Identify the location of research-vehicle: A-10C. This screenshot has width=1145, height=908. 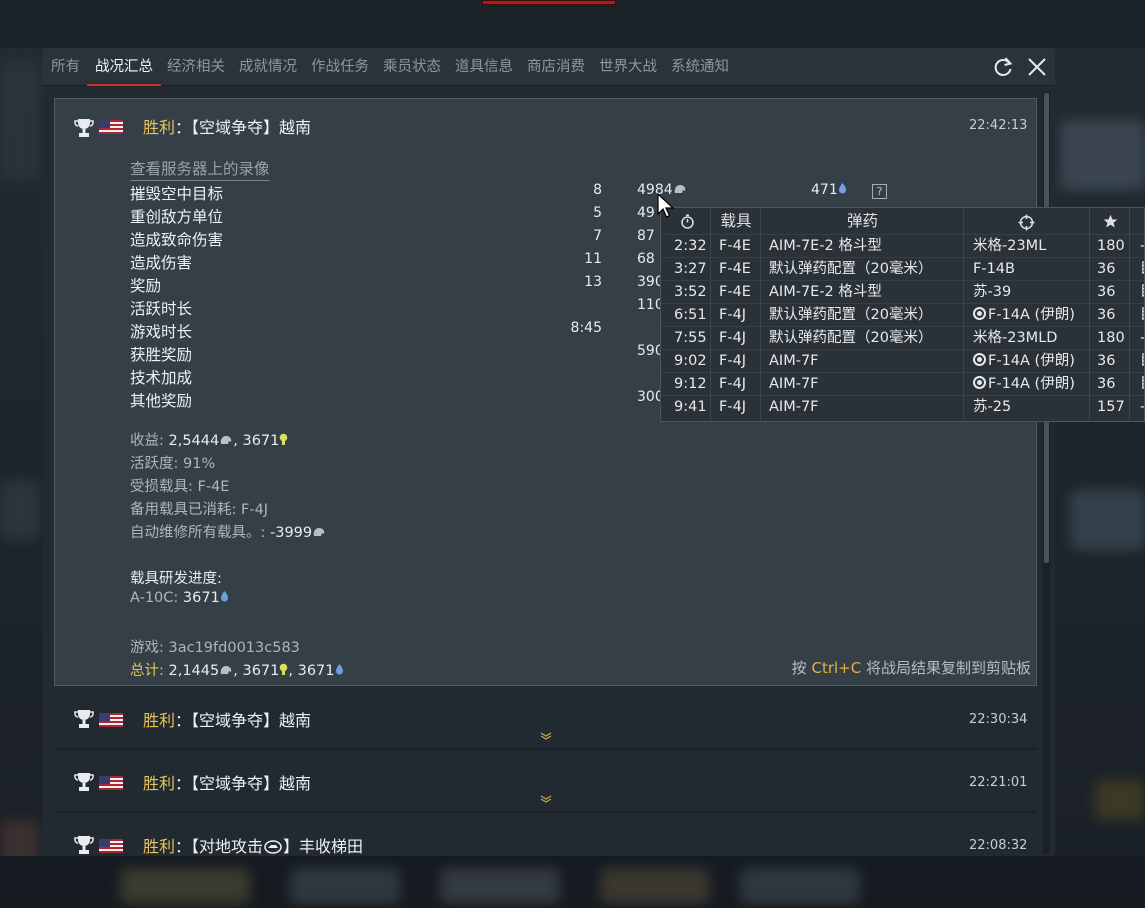
(152, 598).